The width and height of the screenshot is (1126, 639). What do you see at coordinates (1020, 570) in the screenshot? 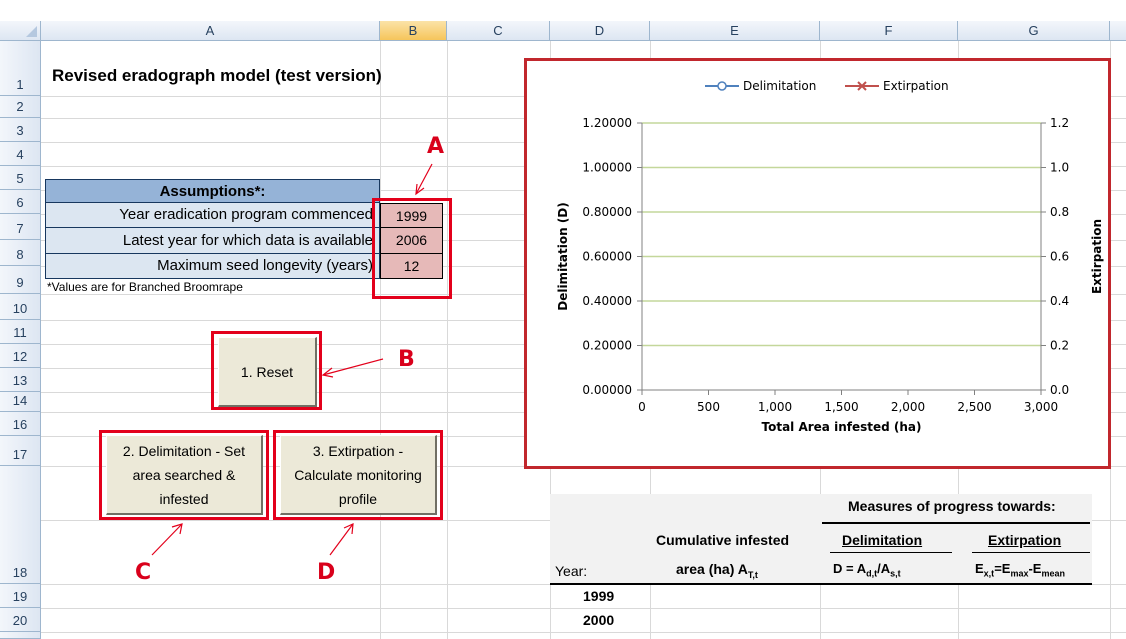
I see `extirpation-formula: Ex,t=Emax-Emean` at bounding box center [1020, 570].